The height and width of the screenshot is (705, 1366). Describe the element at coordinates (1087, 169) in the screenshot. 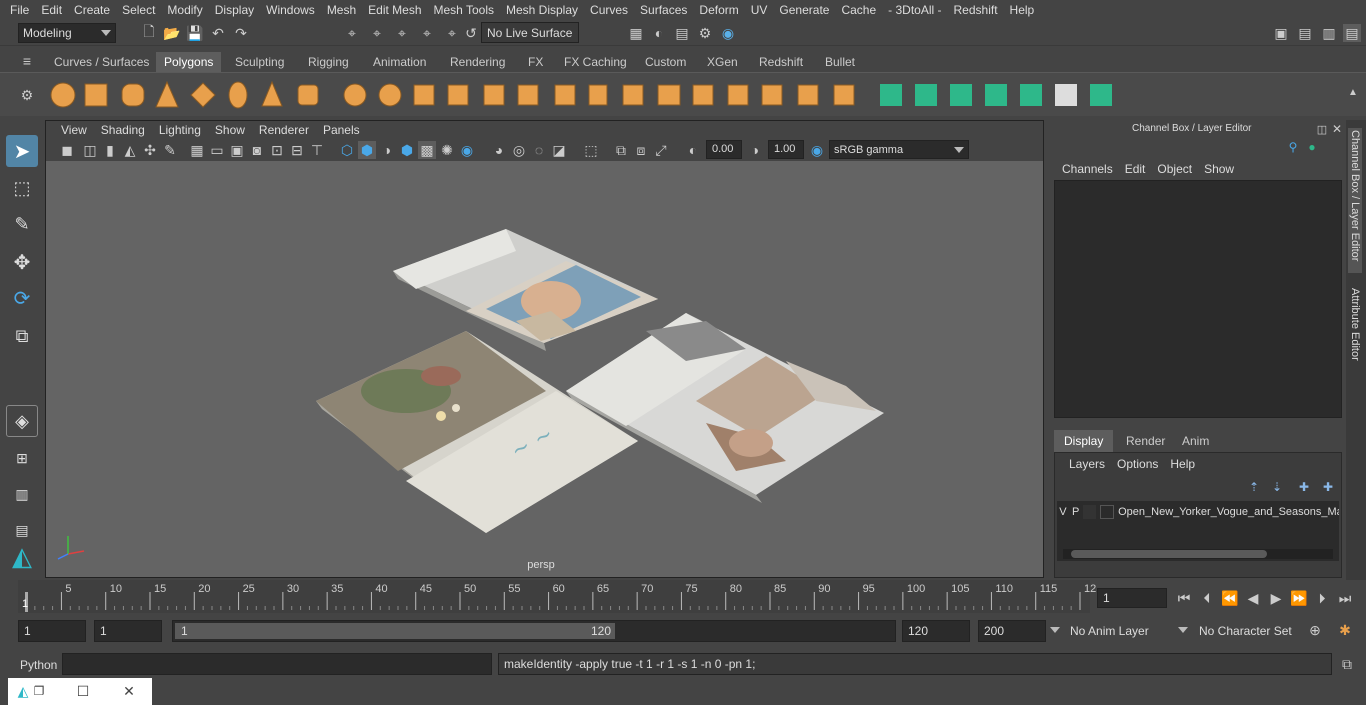

I see `channel-menu-channels: Channels` at that location.